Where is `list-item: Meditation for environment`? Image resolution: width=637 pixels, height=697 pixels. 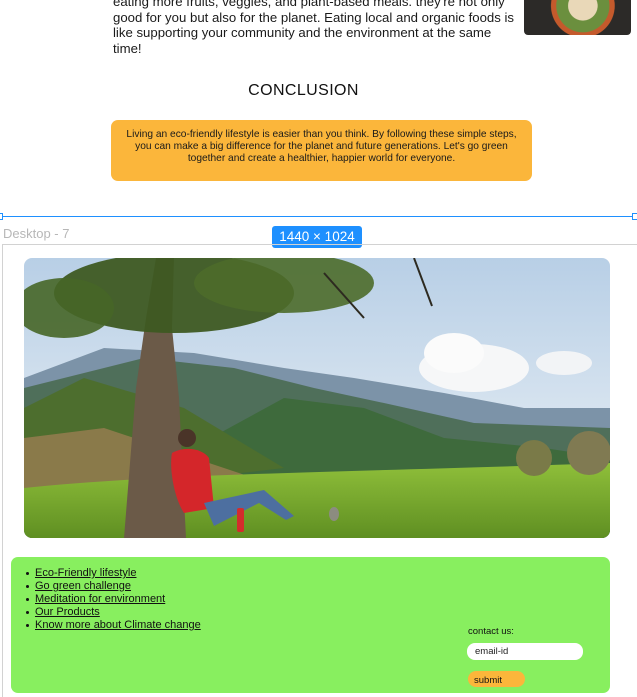 list-item: Meditation for environment is located at coordinates (113, 599).